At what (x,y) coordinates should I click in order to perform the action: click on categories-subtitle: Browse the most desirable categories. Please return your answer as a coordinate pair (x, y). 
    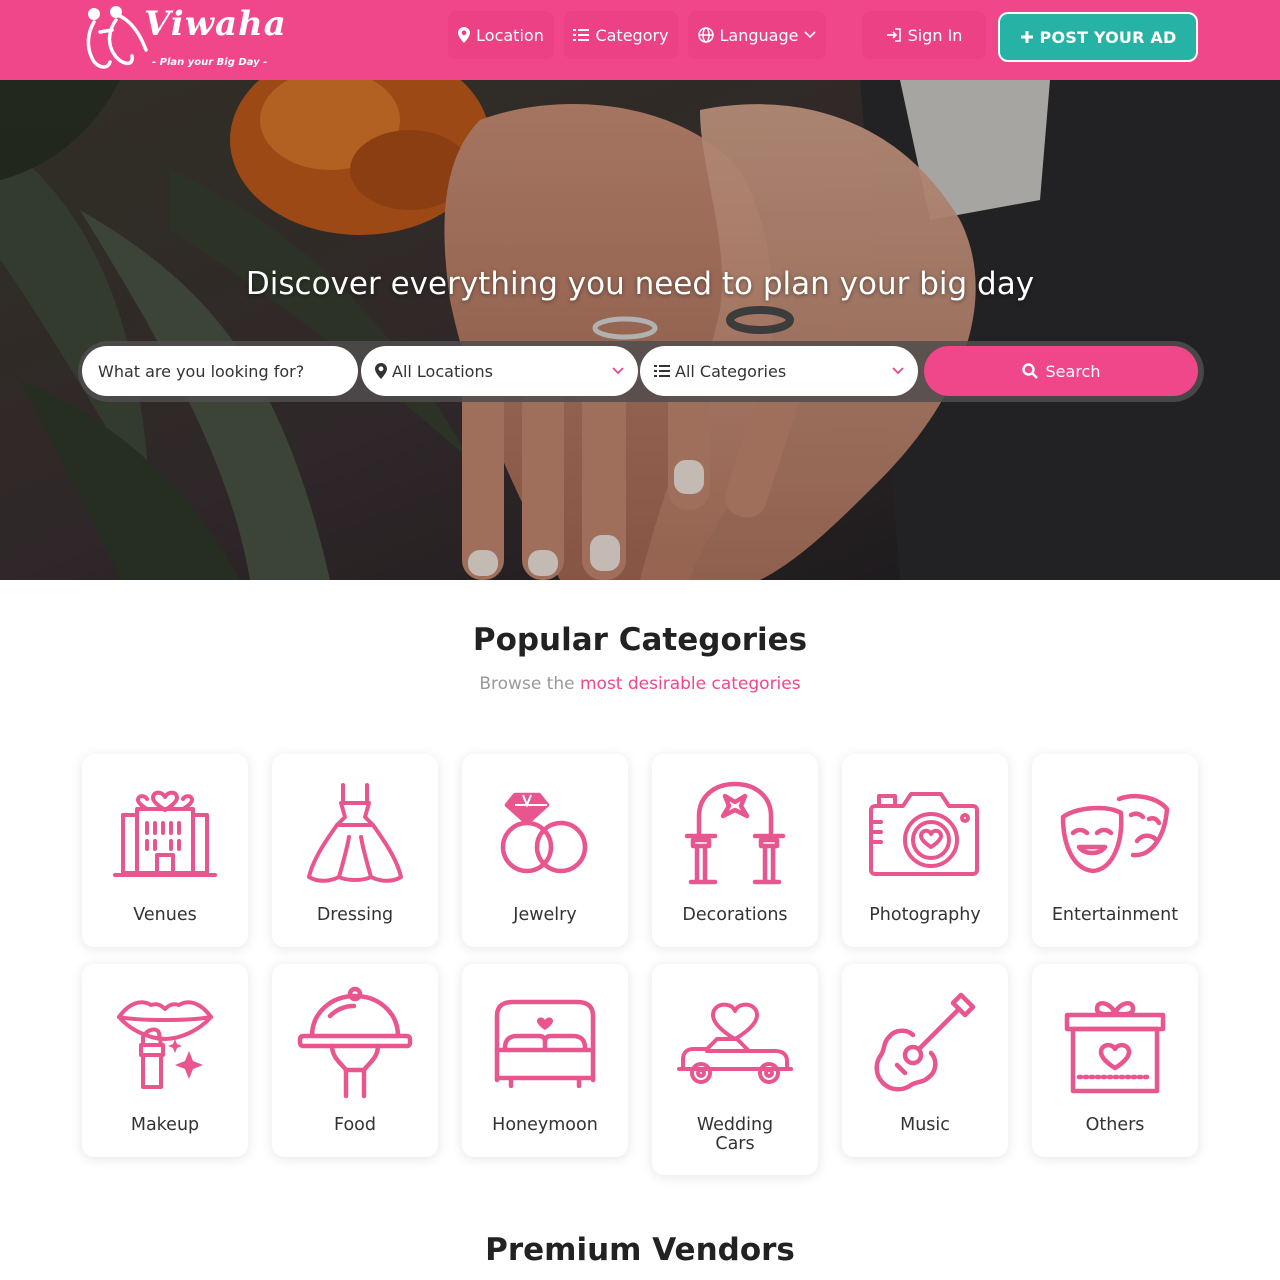
    Looking at the image, I should click on (640, 684).